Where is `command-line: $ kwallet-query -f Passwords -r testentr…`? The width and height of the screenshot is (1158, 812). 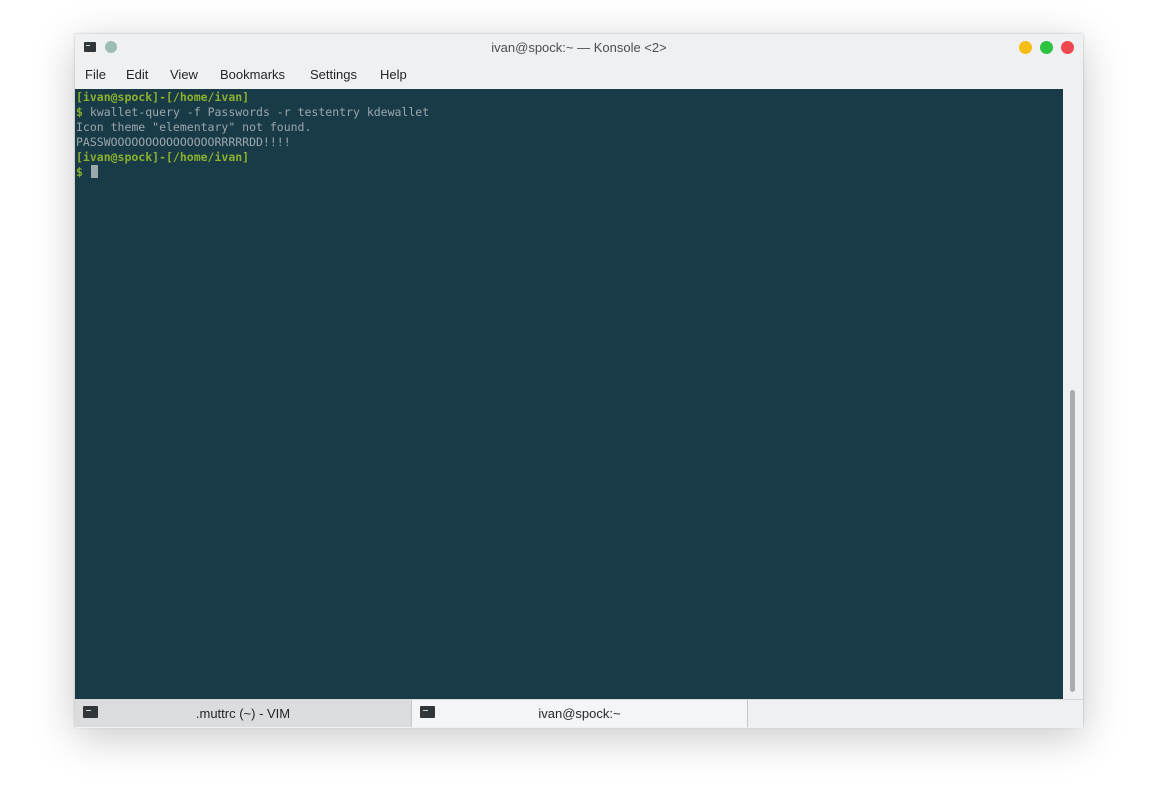 command-line: $ kwallet-query -f Passwords -r testentr… is located at coordinates (252, 112).